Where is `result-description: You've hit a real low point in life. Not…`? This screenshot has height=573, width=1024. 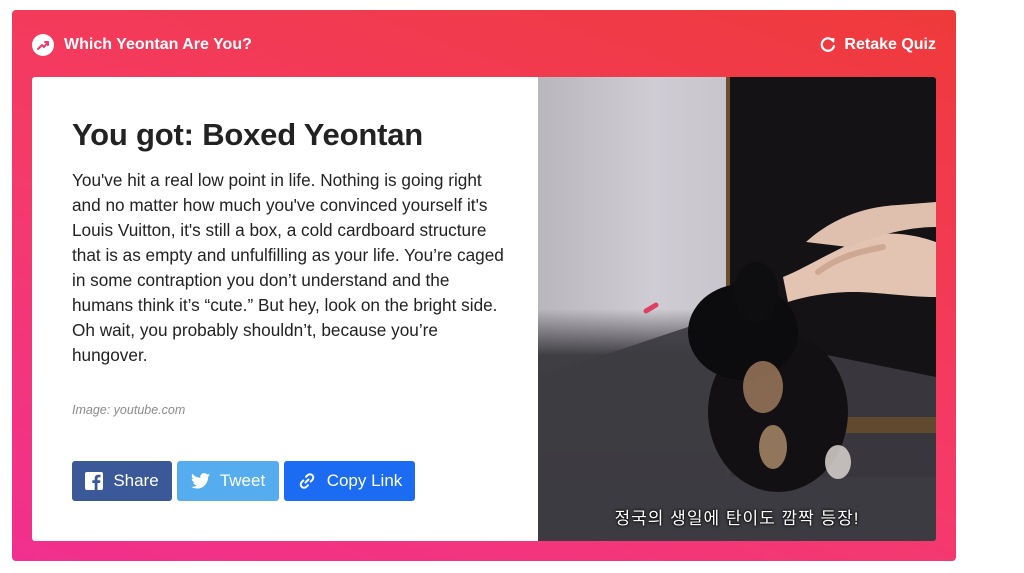 result-description: You've hit a real low point in life. Not… is located at coordinates (288, 267).